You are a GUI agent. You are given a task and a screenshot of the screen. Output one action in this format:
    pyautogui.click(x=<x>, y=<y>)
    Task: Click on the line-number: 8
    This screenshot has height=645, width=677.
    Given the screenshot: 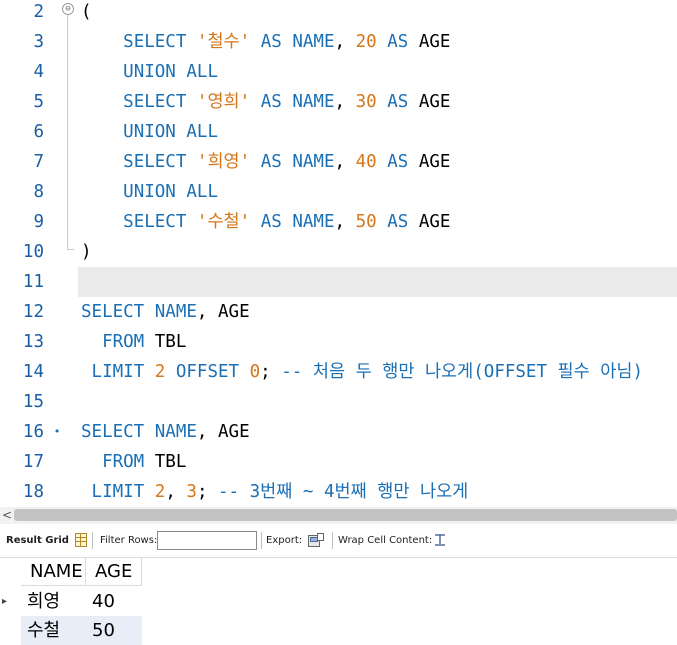 What is the action you would take?
    pyautogui.click(x=38, y=192)
    